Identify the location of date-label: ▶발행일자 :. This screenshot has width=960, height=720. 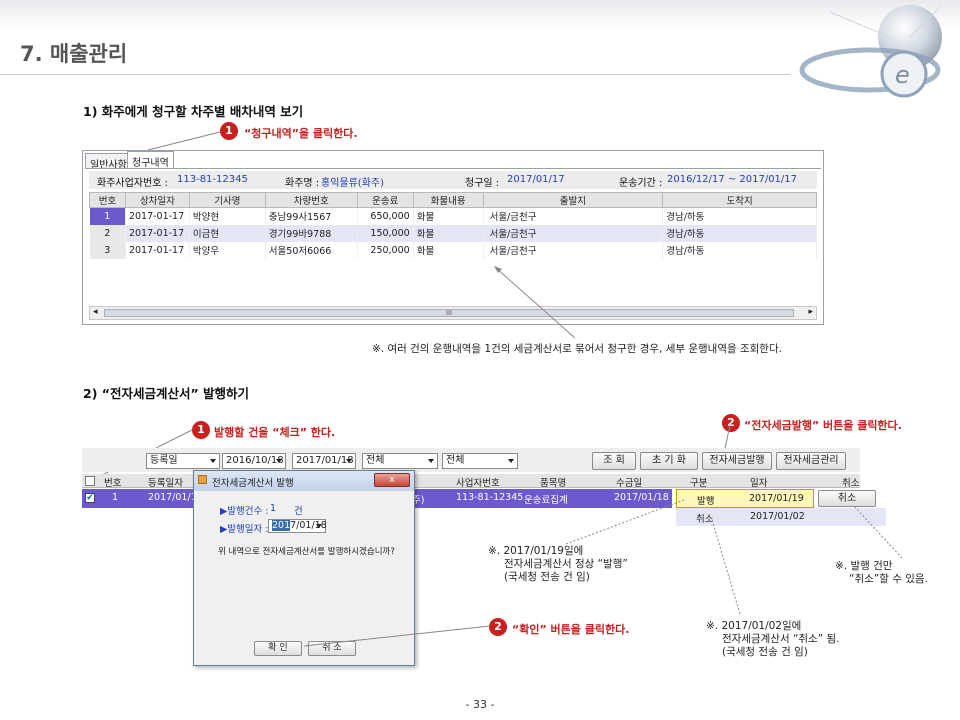
(244, 529).